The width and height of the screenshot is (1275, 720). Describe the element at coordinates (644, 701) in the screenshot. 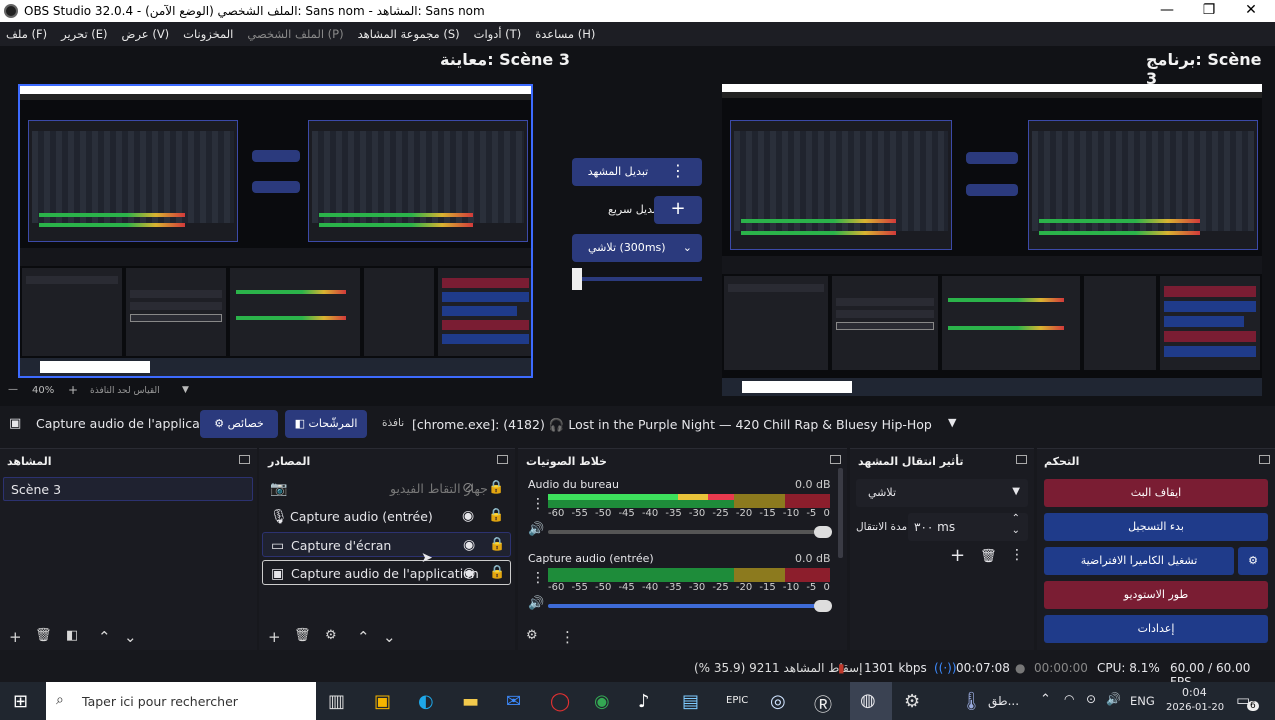

I see `tiktok-icon: ♪` at that location.